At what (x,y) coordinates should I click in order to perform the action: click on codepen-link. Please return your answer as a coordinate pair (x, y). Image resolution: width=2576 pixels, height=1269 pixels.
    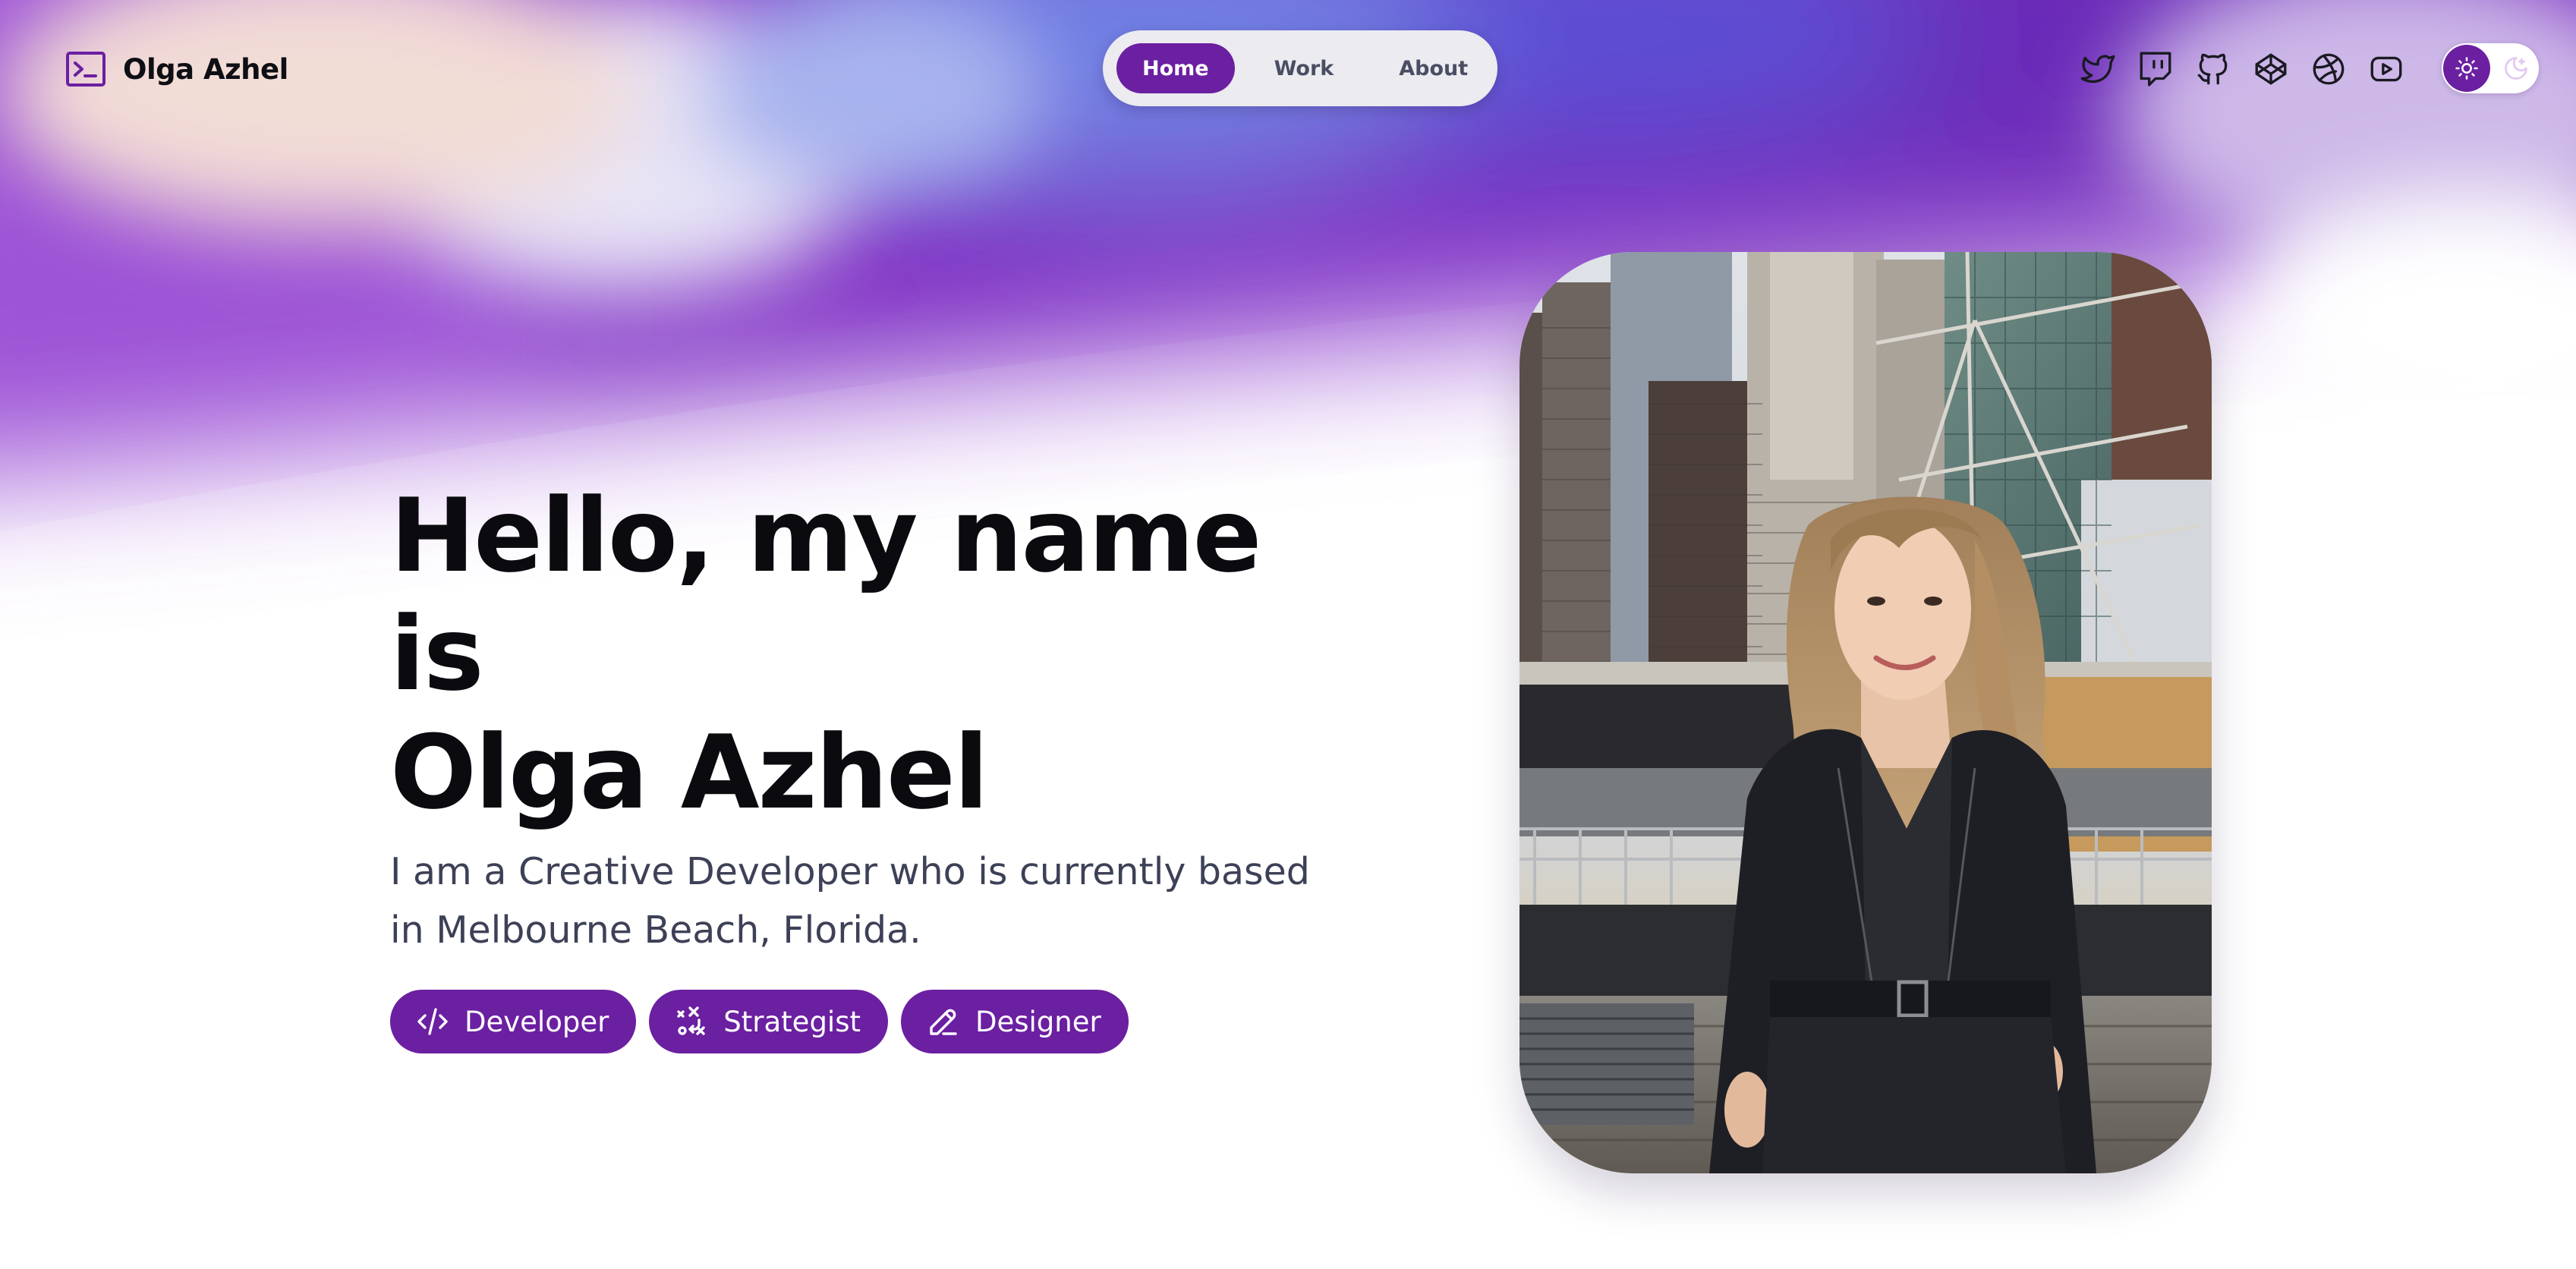
    Looking at the image, I should click on (2271, 69).